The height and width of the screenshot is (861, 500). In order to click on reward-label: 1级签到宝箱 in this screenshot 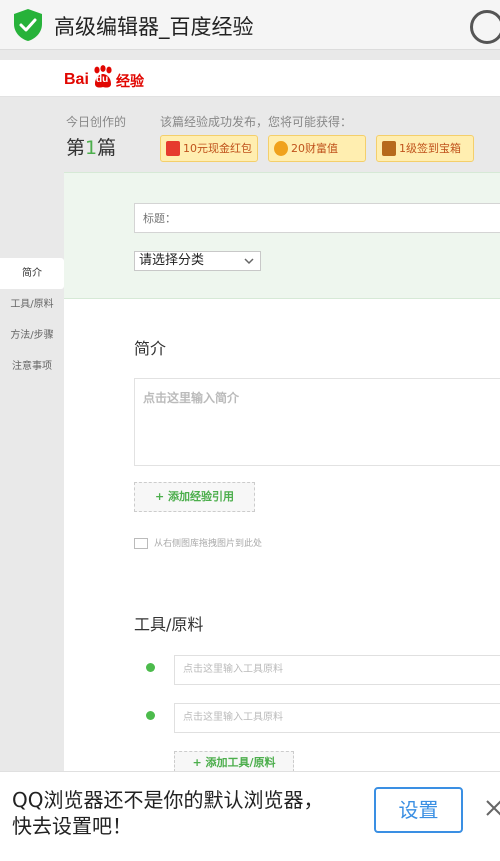, I will do `click(430, 148)`.